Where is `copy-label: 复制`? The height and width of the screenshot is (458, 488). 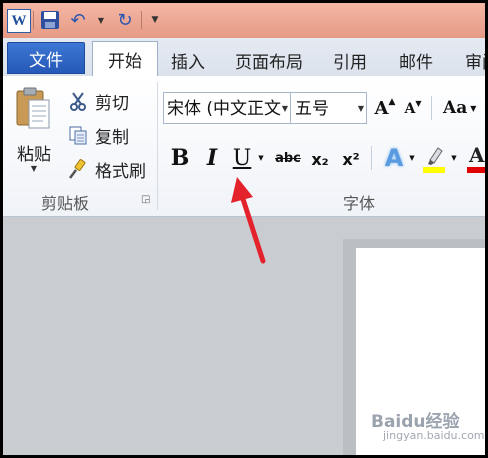
copy-label: 复制 is located at coordinates (112, 137).